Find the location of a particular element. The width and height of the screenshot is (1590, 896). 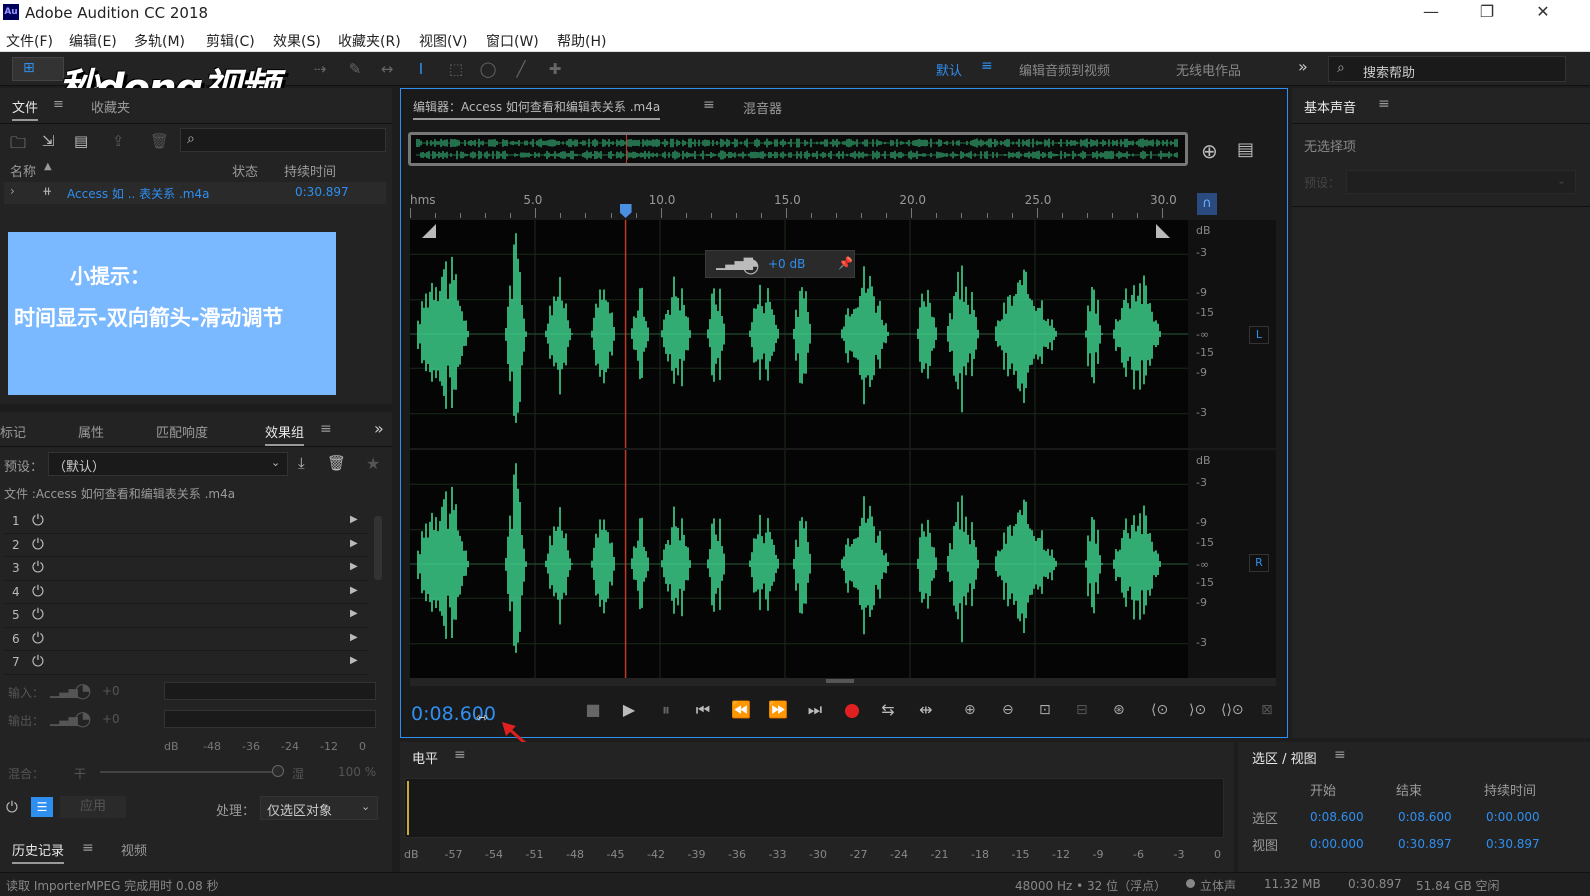

search-help-field: ⌕ 搜索帮助 is located at coordinates (1447, 69).